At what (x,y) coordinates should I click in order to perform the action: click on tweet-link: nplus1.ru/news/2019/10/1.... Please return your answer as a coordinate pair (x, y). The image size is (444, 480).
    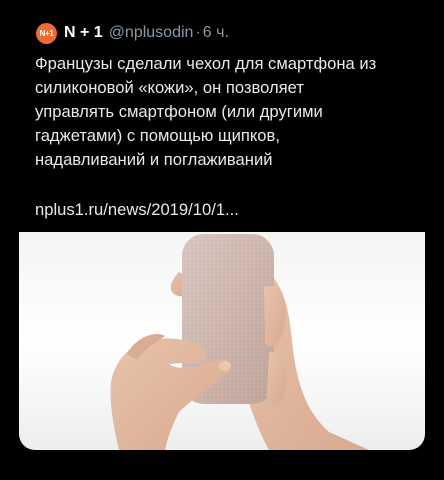
    Looking at the image, I should click on (137, 210).